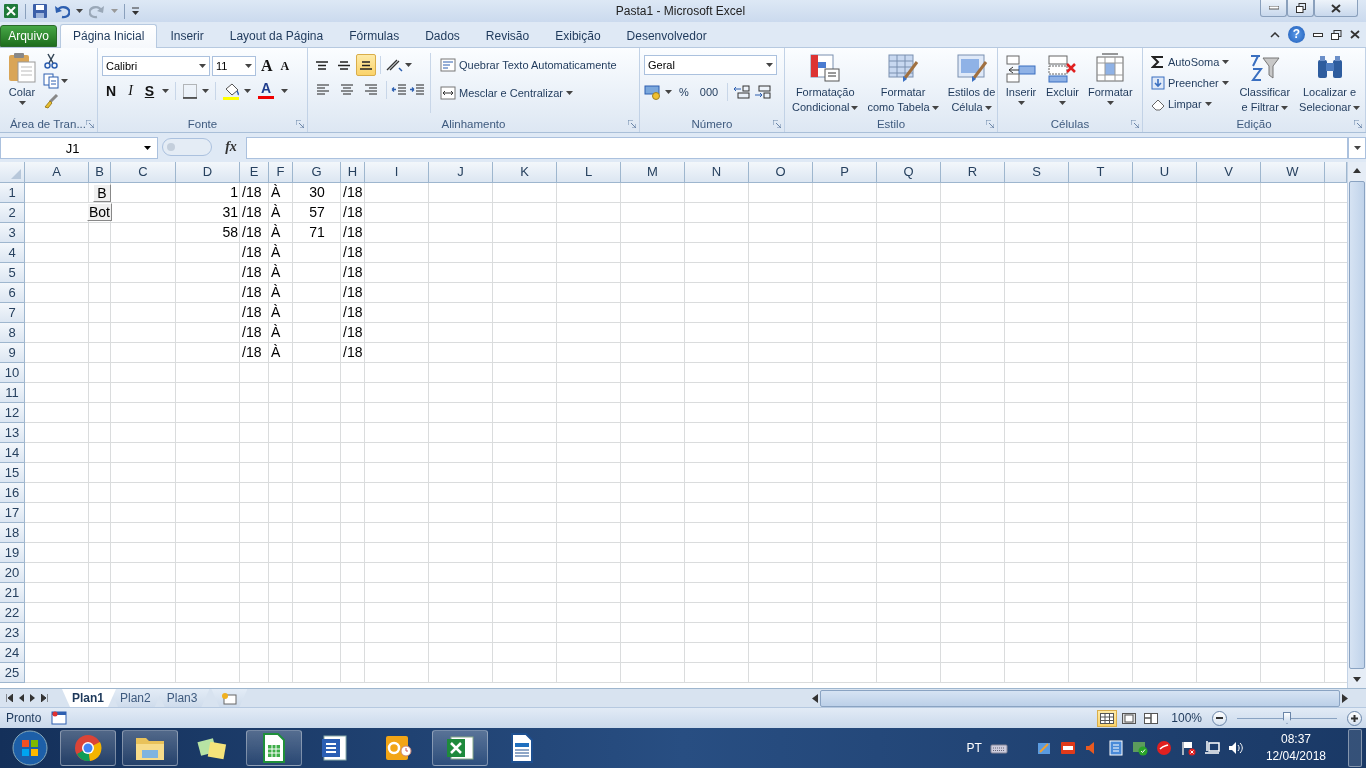  I want to click on clock-date: 12/04/2018, so click(1295, 756).